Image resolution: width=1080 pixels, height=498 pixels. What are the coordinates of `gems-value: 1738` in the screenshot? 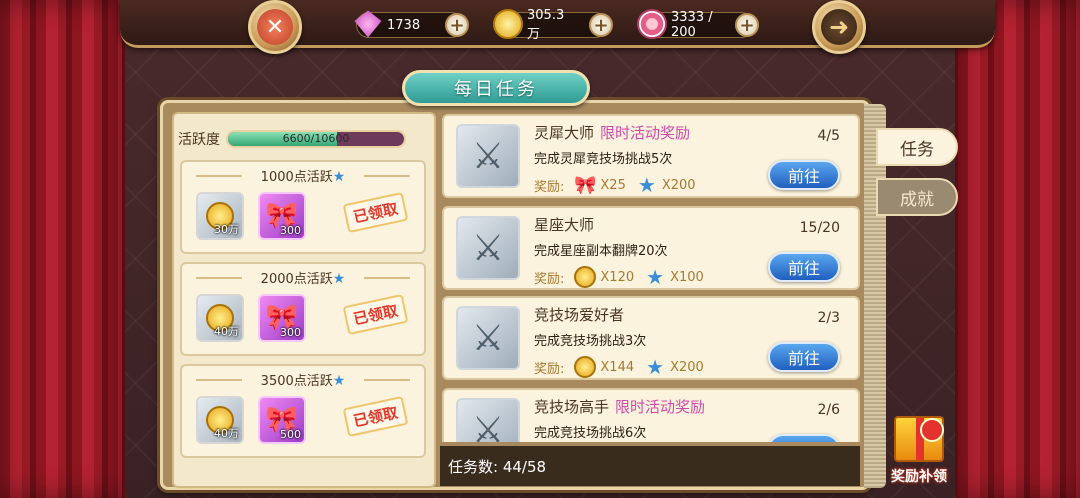 It's located at (404, 25).